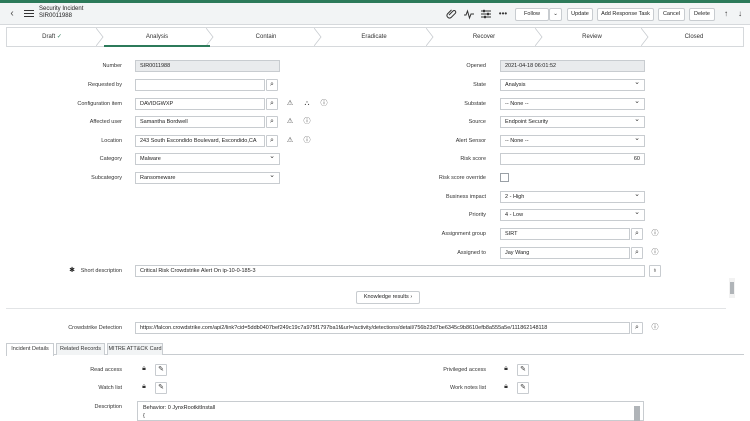  Describe the element at coordinates (476, 66) in the screenshot. I see `opened-label: Opened` at that location.